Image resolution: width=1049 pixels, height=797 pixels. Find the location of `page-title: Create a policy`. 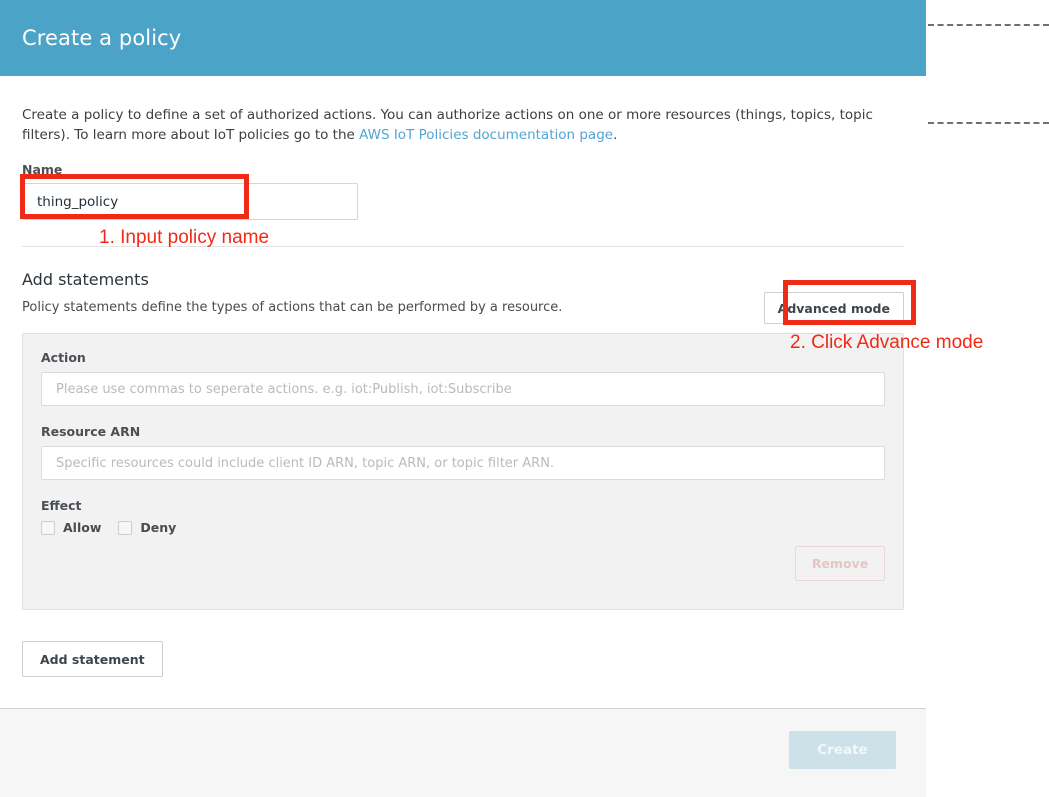

page-title: Create a policy is located at coordinates (102, 38).